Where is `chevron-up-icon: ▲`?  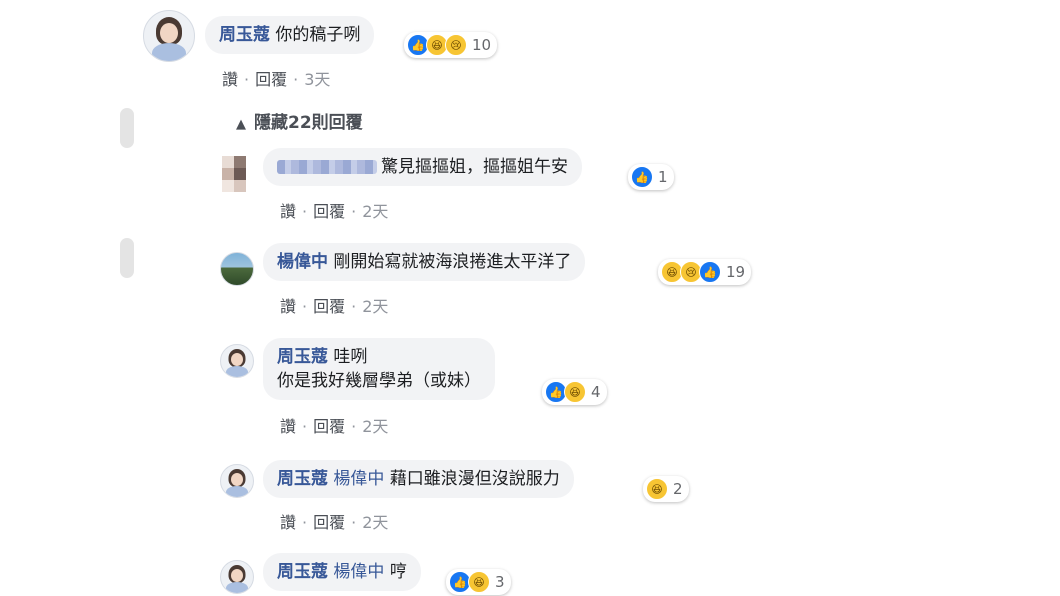 chevron-up-icon: ▲ is located at coordinates (241, 124).